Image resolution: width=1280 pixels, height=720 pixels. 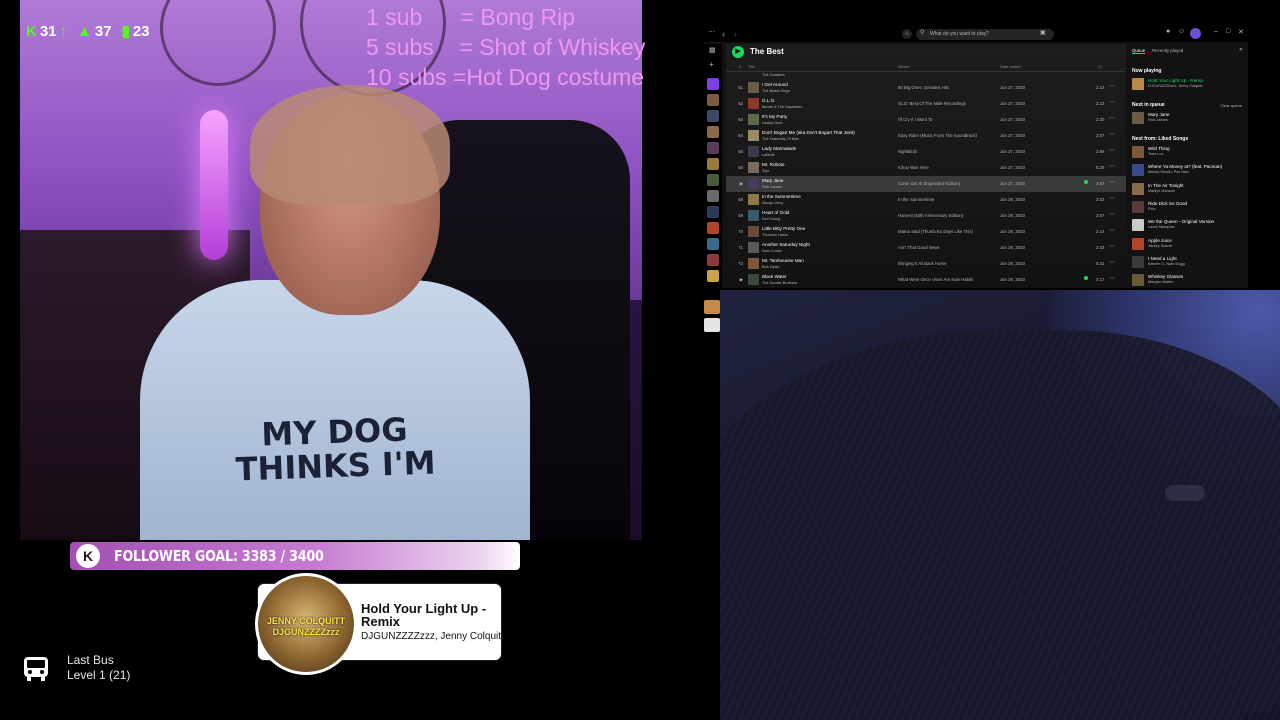 I want to click on minimize-icon: –, so click(x=1216, y=31).